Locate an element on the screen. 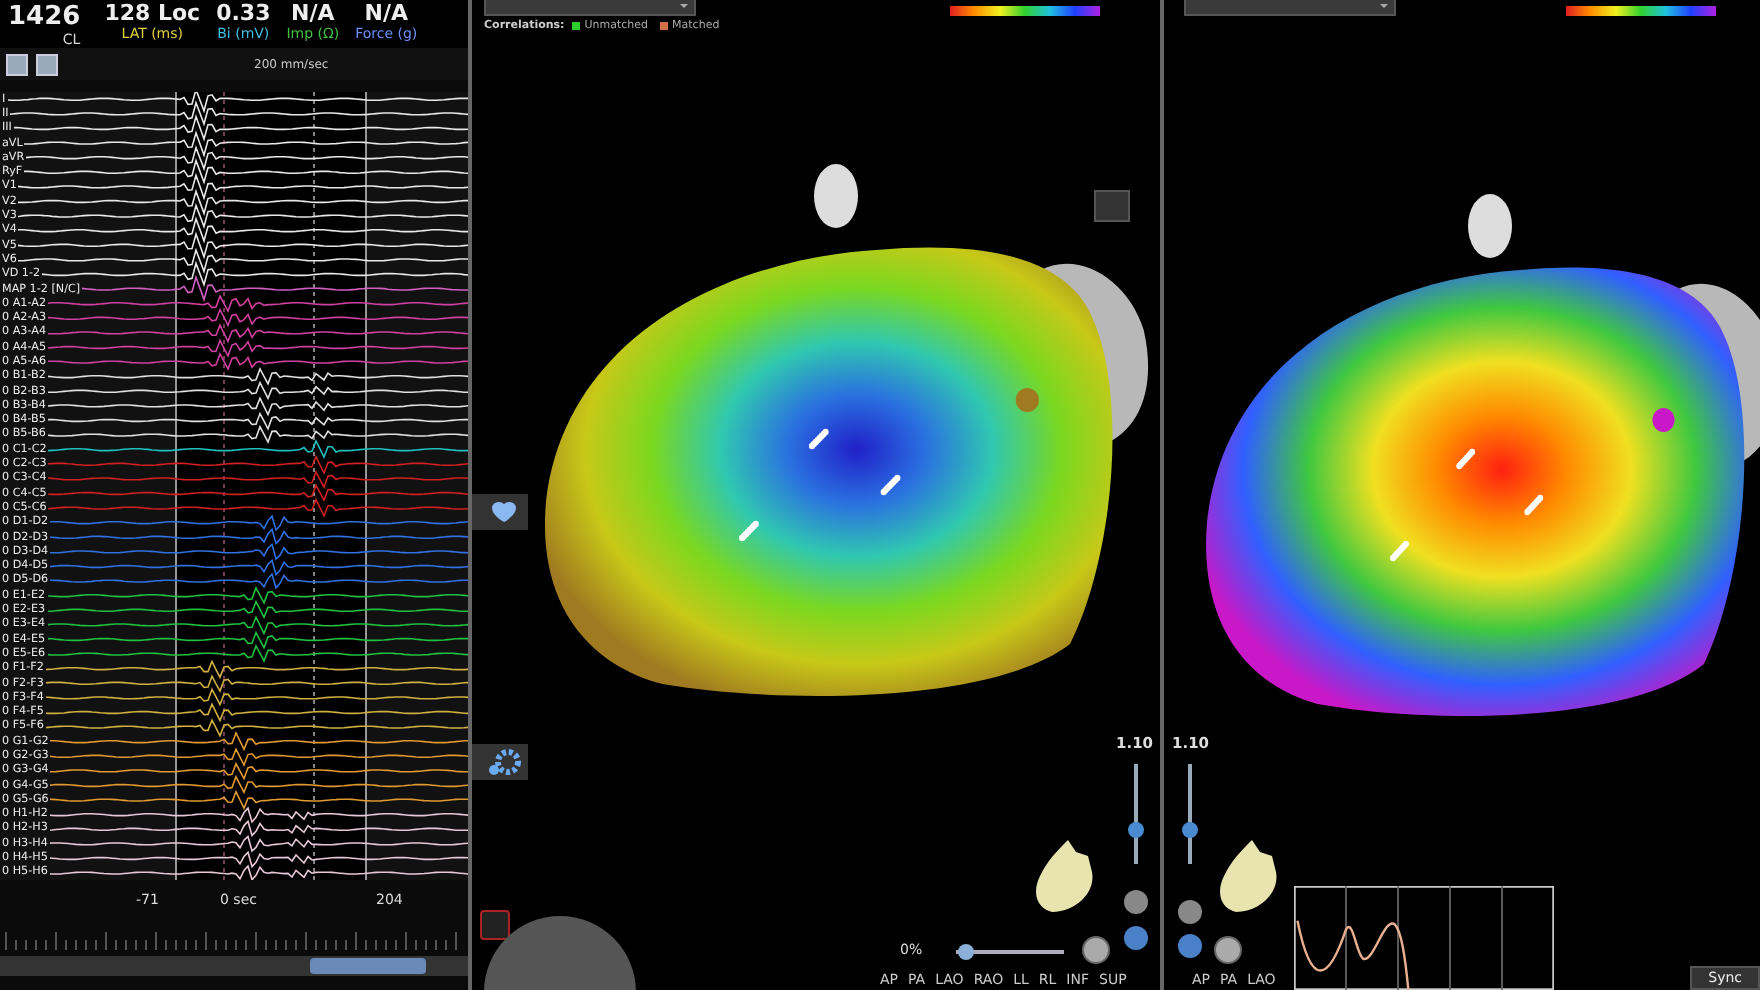  scrollbar-thumb is located at coordinates (368, 966).